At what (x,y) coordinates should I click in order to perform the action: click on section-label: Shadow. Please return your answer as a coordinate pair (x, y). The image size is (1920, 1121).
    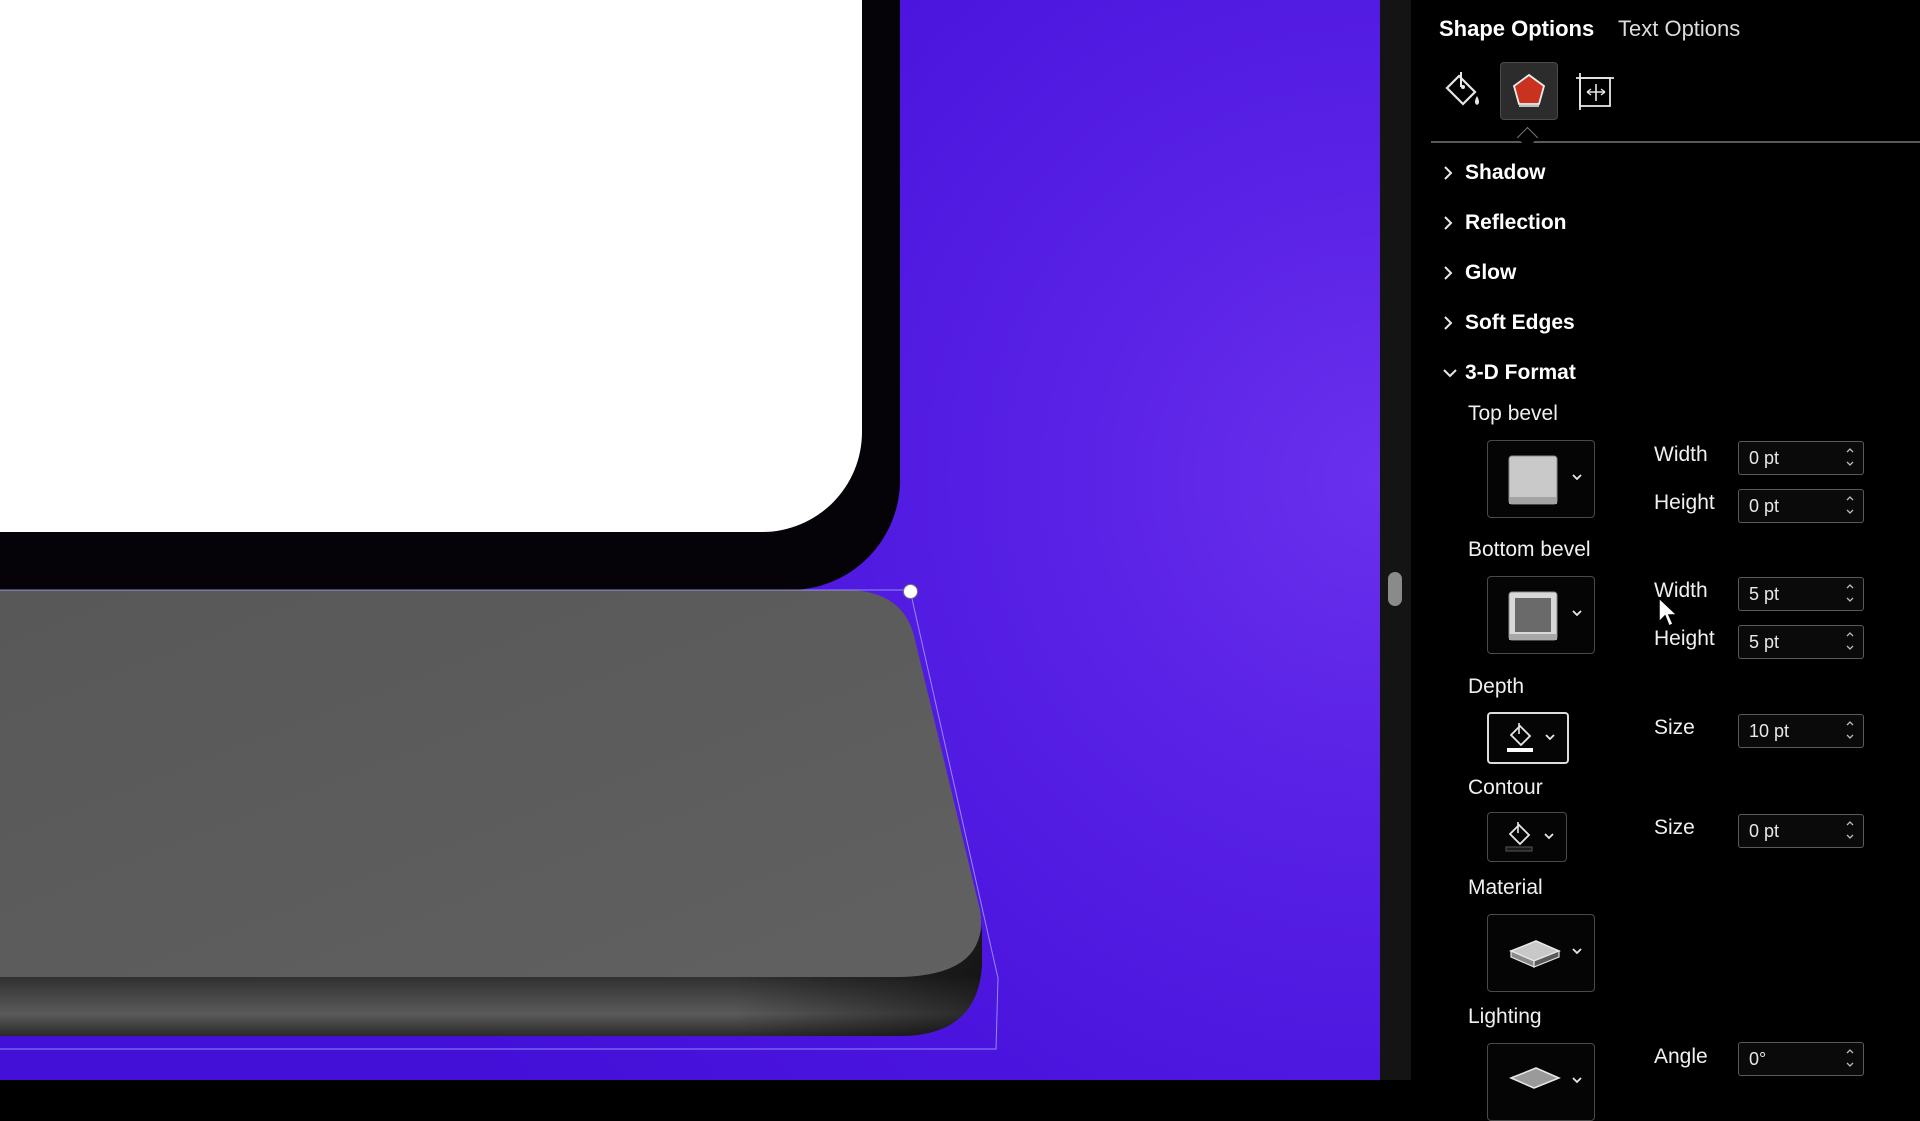
    Looking at the image, I should click on (1505, 172).